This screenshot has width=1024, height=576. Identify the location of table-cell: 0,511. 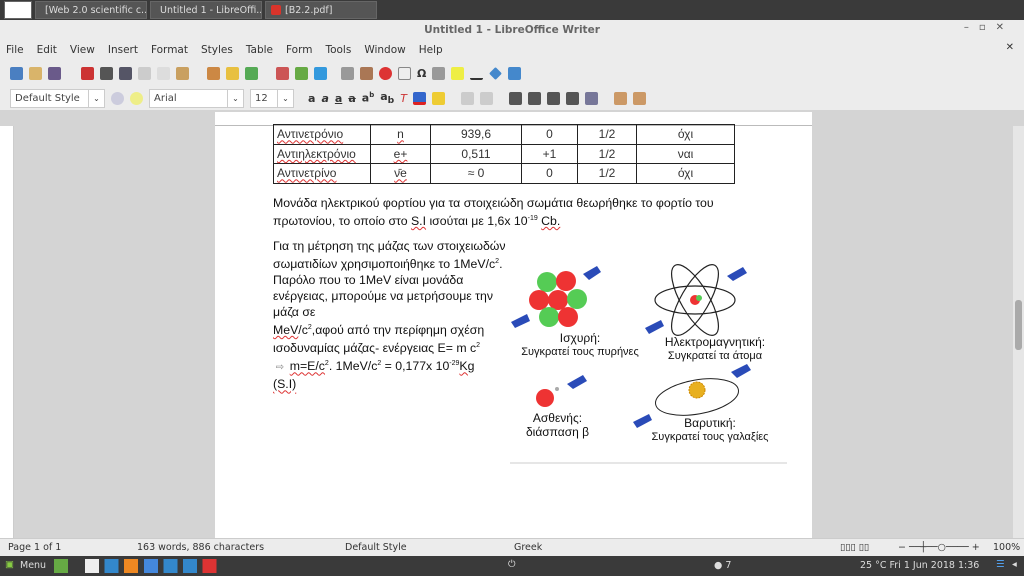
(476, 153).